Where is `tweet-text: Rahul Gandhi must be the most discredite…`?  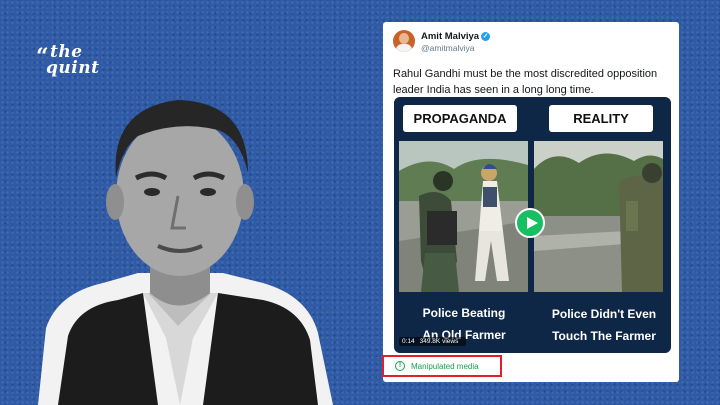
tweet-text: Rahul Gandhi must be the most discredite… is located at coordinates (525, 82).